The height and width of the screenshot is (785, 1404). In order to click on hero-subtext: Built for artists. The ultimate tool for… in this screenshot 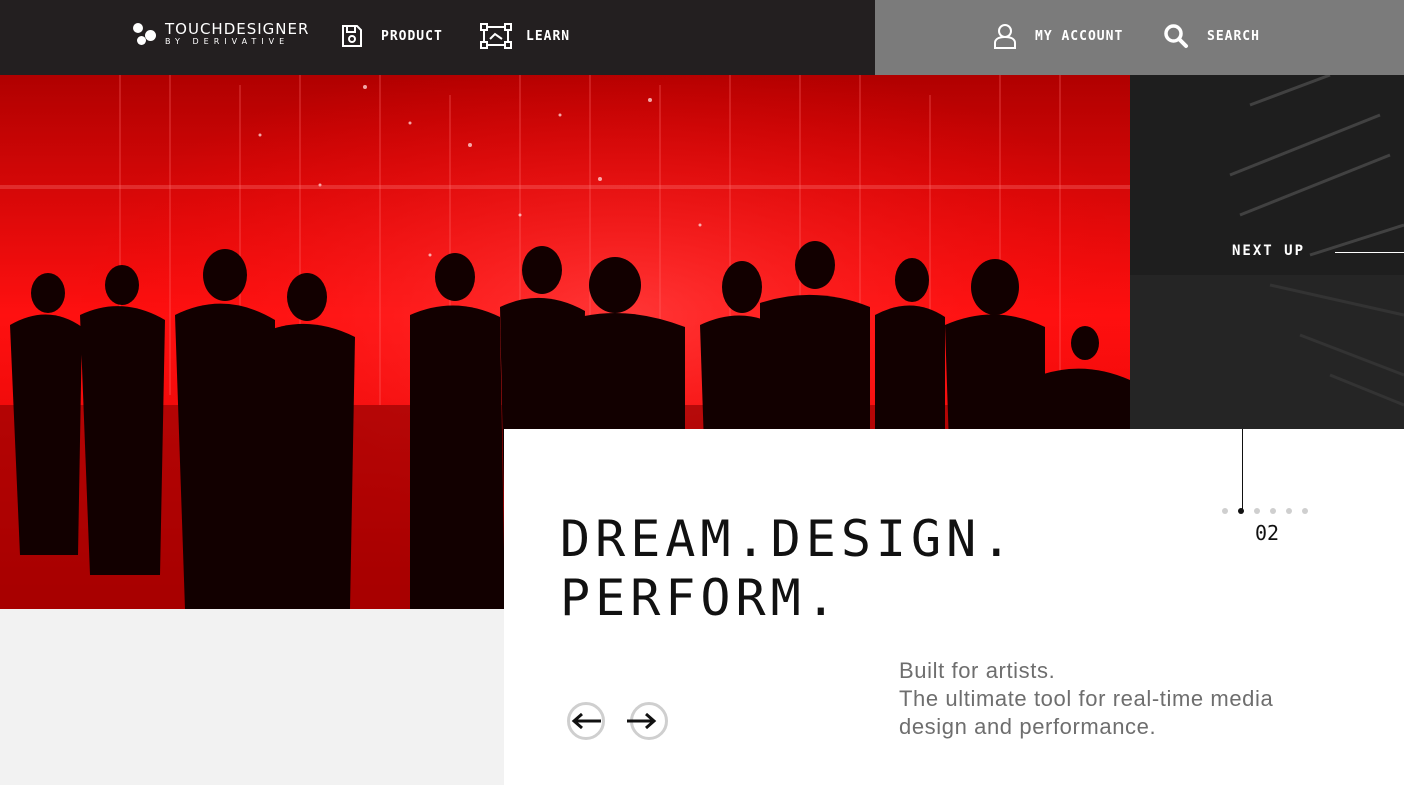, I will do `click(1129, 699)`.